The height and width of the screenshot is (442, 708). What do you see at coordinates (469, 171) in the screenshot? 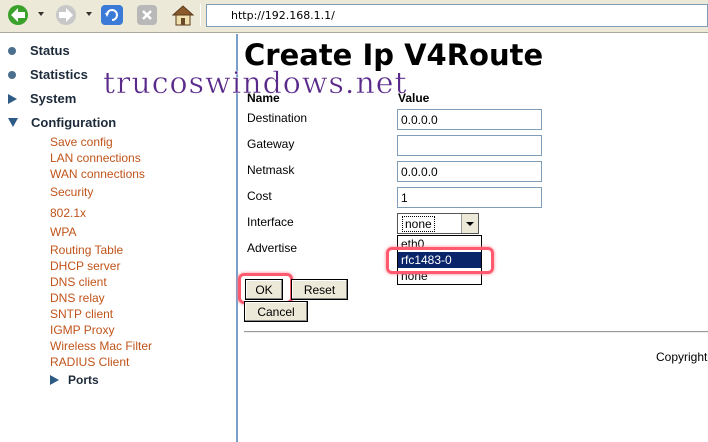
I see `netmask-input: 0.0.0.0` at bounding box center [469, 171].